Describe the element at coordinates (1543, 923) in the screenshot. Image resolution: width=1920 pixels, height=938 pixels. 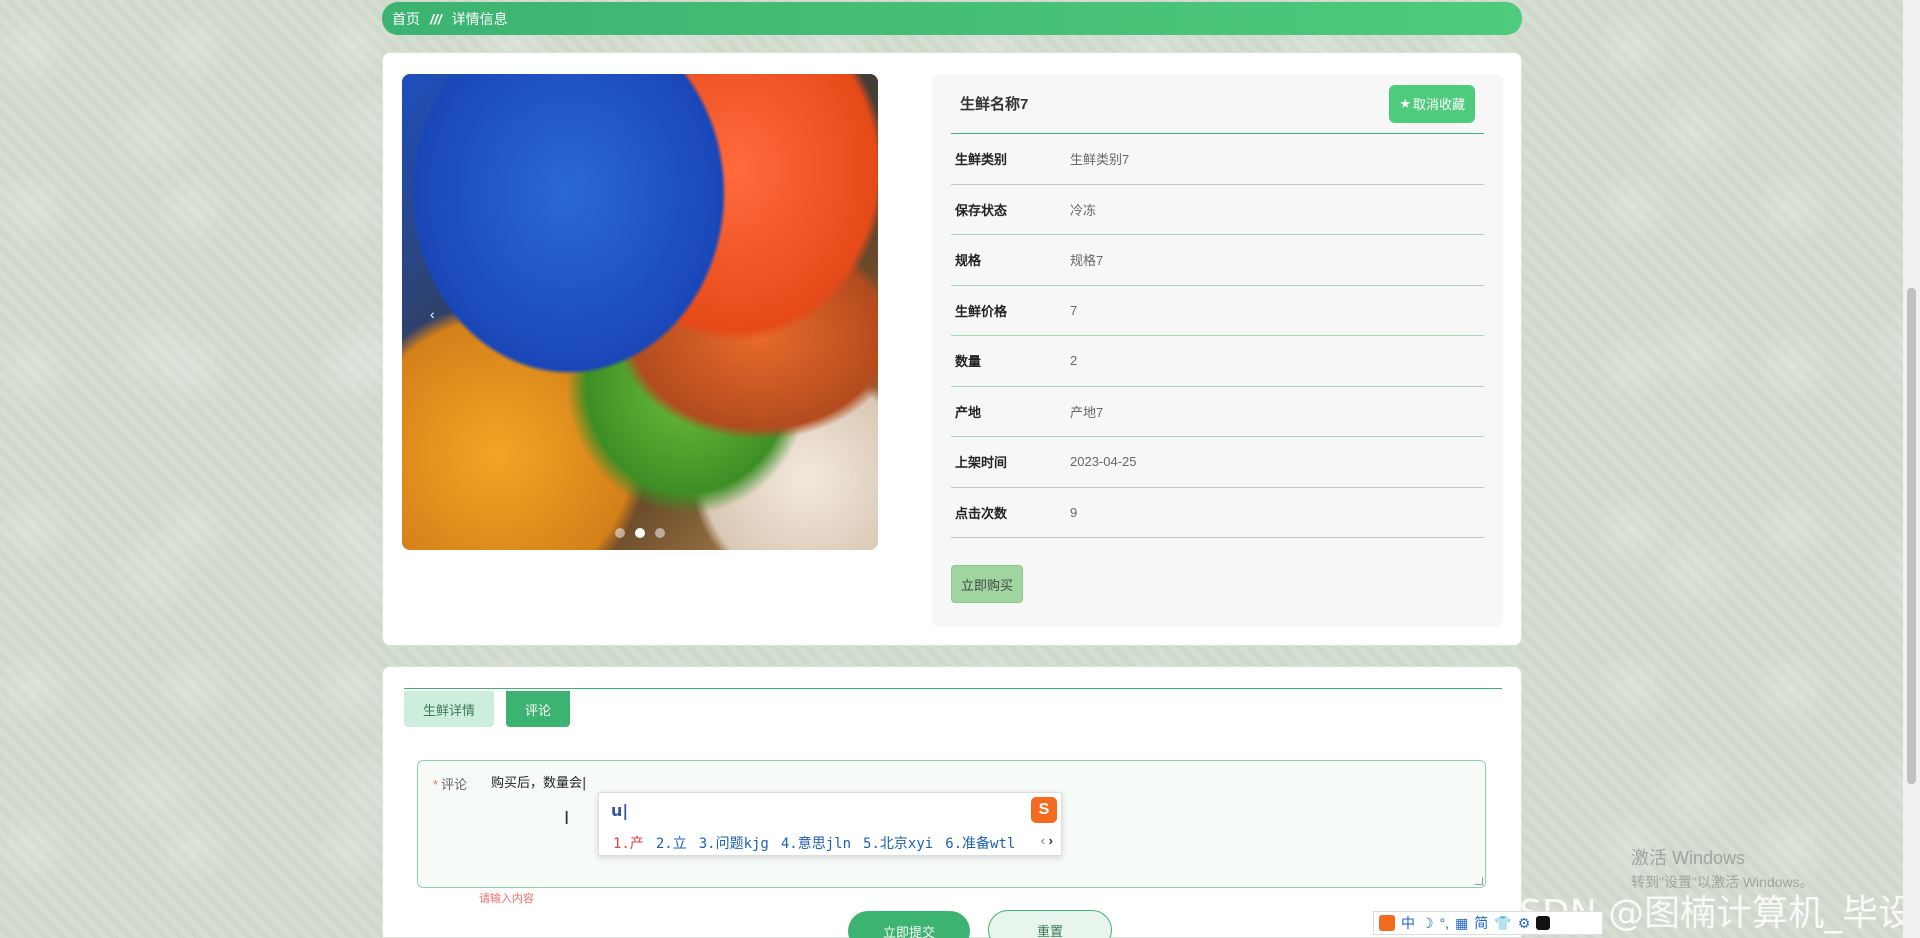
I see `tiktok-icon` at that location.